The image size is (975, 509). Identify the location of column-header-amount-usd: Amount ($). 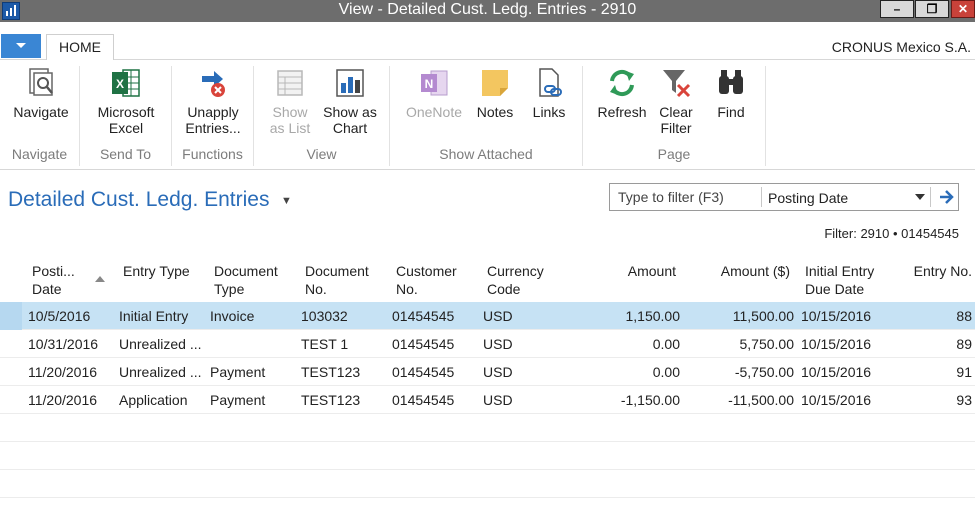
(745, 271).